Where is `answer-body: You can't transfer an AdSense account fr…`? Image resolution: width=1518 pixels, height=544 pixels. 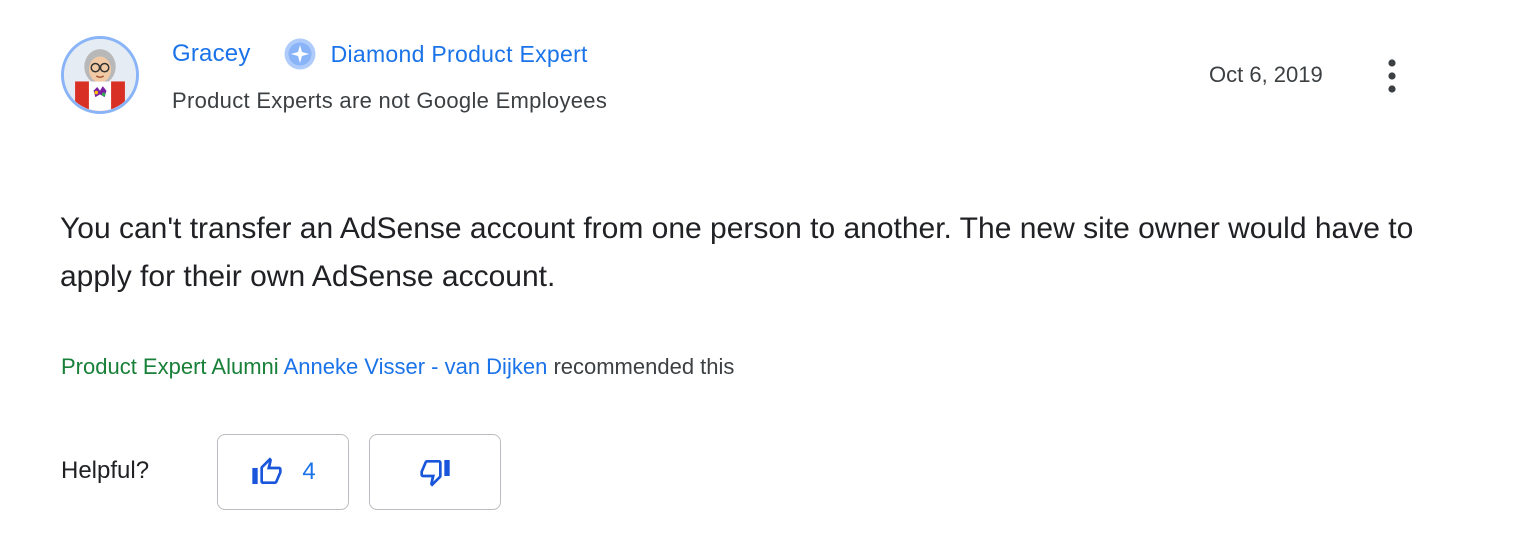
answer-body: You can't transfer an AdSense account fr… is located at coordinates (737, 252).